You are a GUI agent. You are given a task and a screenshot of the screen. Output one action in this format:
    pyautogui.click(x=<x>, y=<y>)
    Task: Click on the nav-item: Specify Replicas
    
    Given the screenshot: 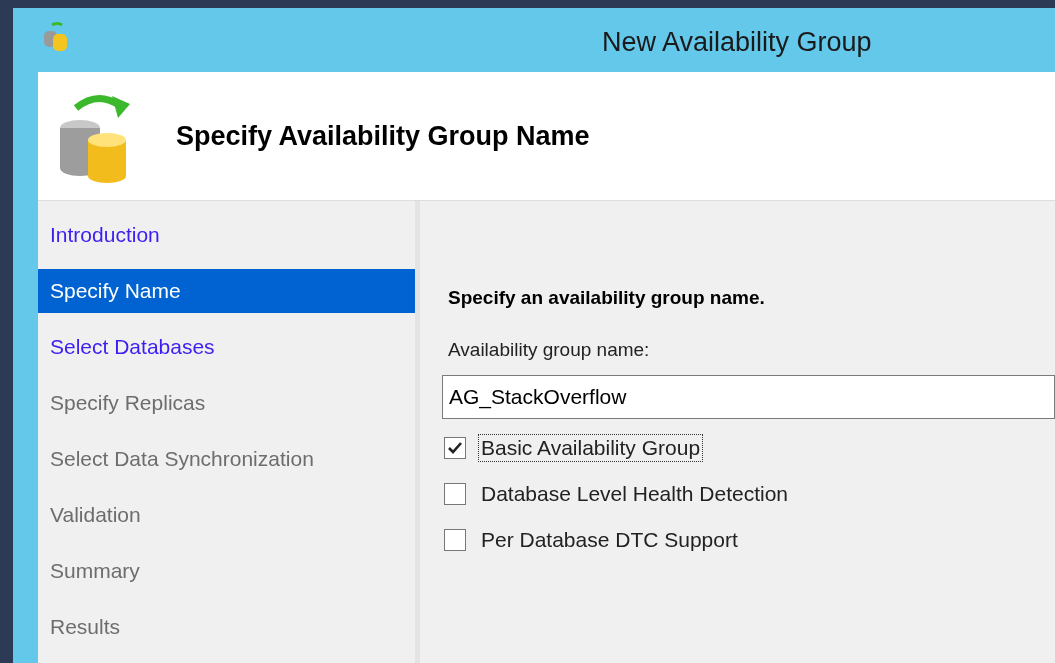 What is the action you would take?
    pyautogui.click(x=226, y=403)
    